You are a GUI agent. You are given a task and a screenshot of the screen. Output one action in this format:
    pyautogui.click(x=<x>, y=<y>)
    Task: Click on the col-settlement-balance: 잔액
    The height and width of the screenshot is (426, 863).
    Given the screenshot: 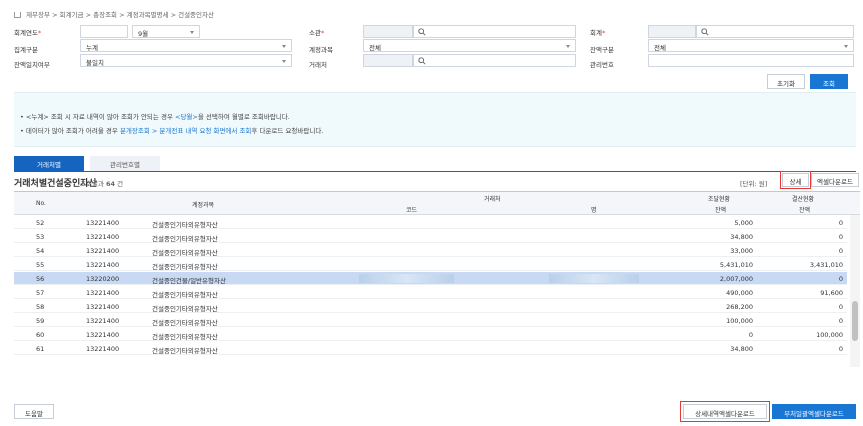 What is the action you would take?
    pyautogui.click(x=804, y=209)
    